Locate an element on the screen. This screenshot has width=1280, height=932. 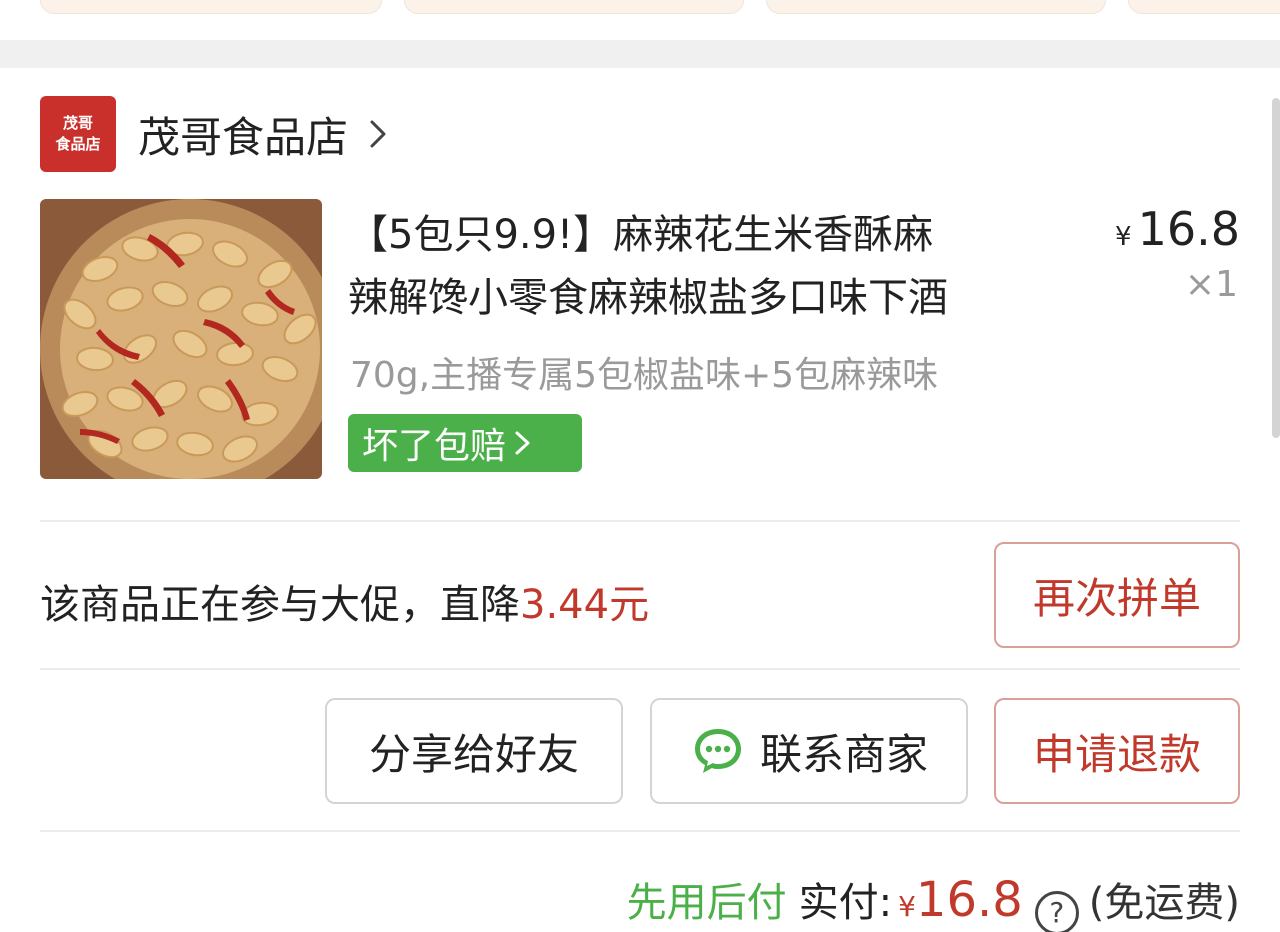
previous-section-strip is located at coordinates (640, 20).